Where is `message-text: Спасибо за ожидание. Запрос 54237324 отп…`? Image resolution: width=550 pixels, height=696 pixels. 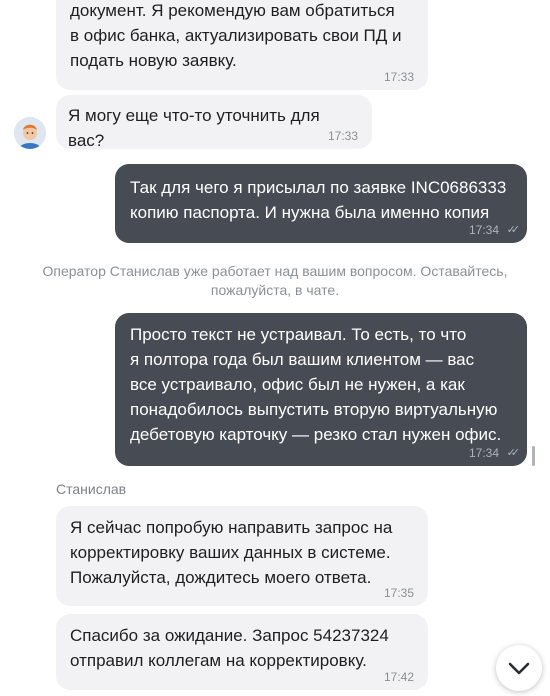 message-text: Спасибо за ожидание. Запрос 54237324 отп… is located at coordinates (229, 648).